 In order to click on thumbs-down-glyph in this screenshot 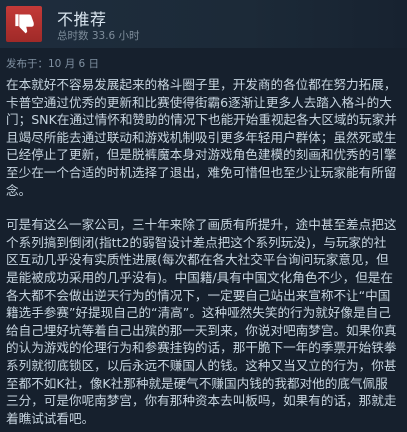, I will do `click(24, 24)`.